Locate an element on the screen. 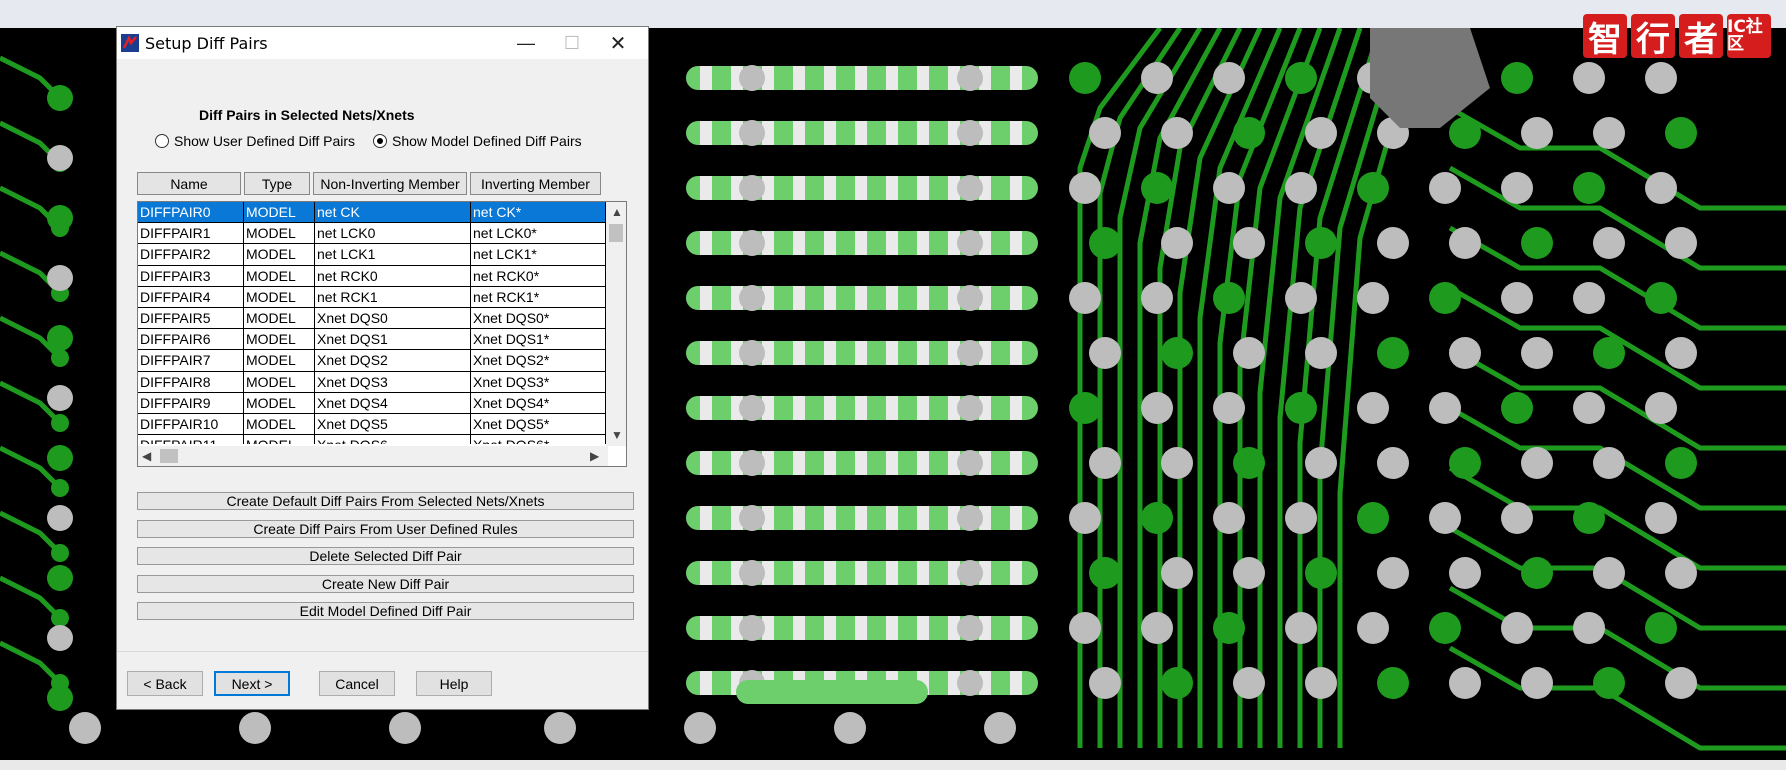 This screenshot has width=1786, height=770. horizontal-scrollbar: ◀ ▶ is located at coordinates (373, 456).